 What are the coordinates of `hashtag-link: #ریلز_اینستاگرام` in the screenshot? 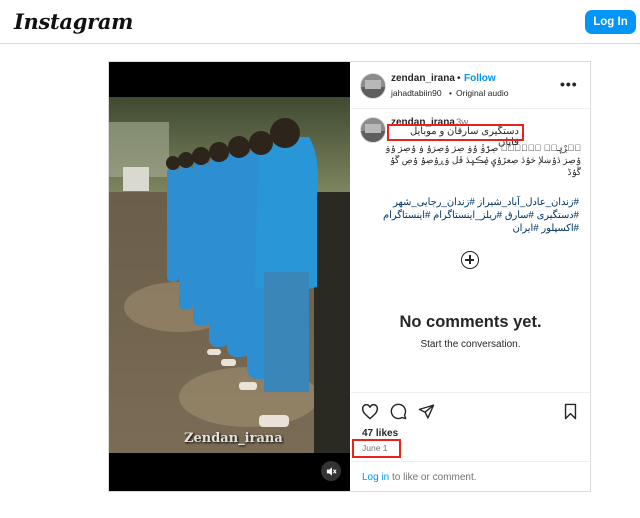 It's located at (467, 215).